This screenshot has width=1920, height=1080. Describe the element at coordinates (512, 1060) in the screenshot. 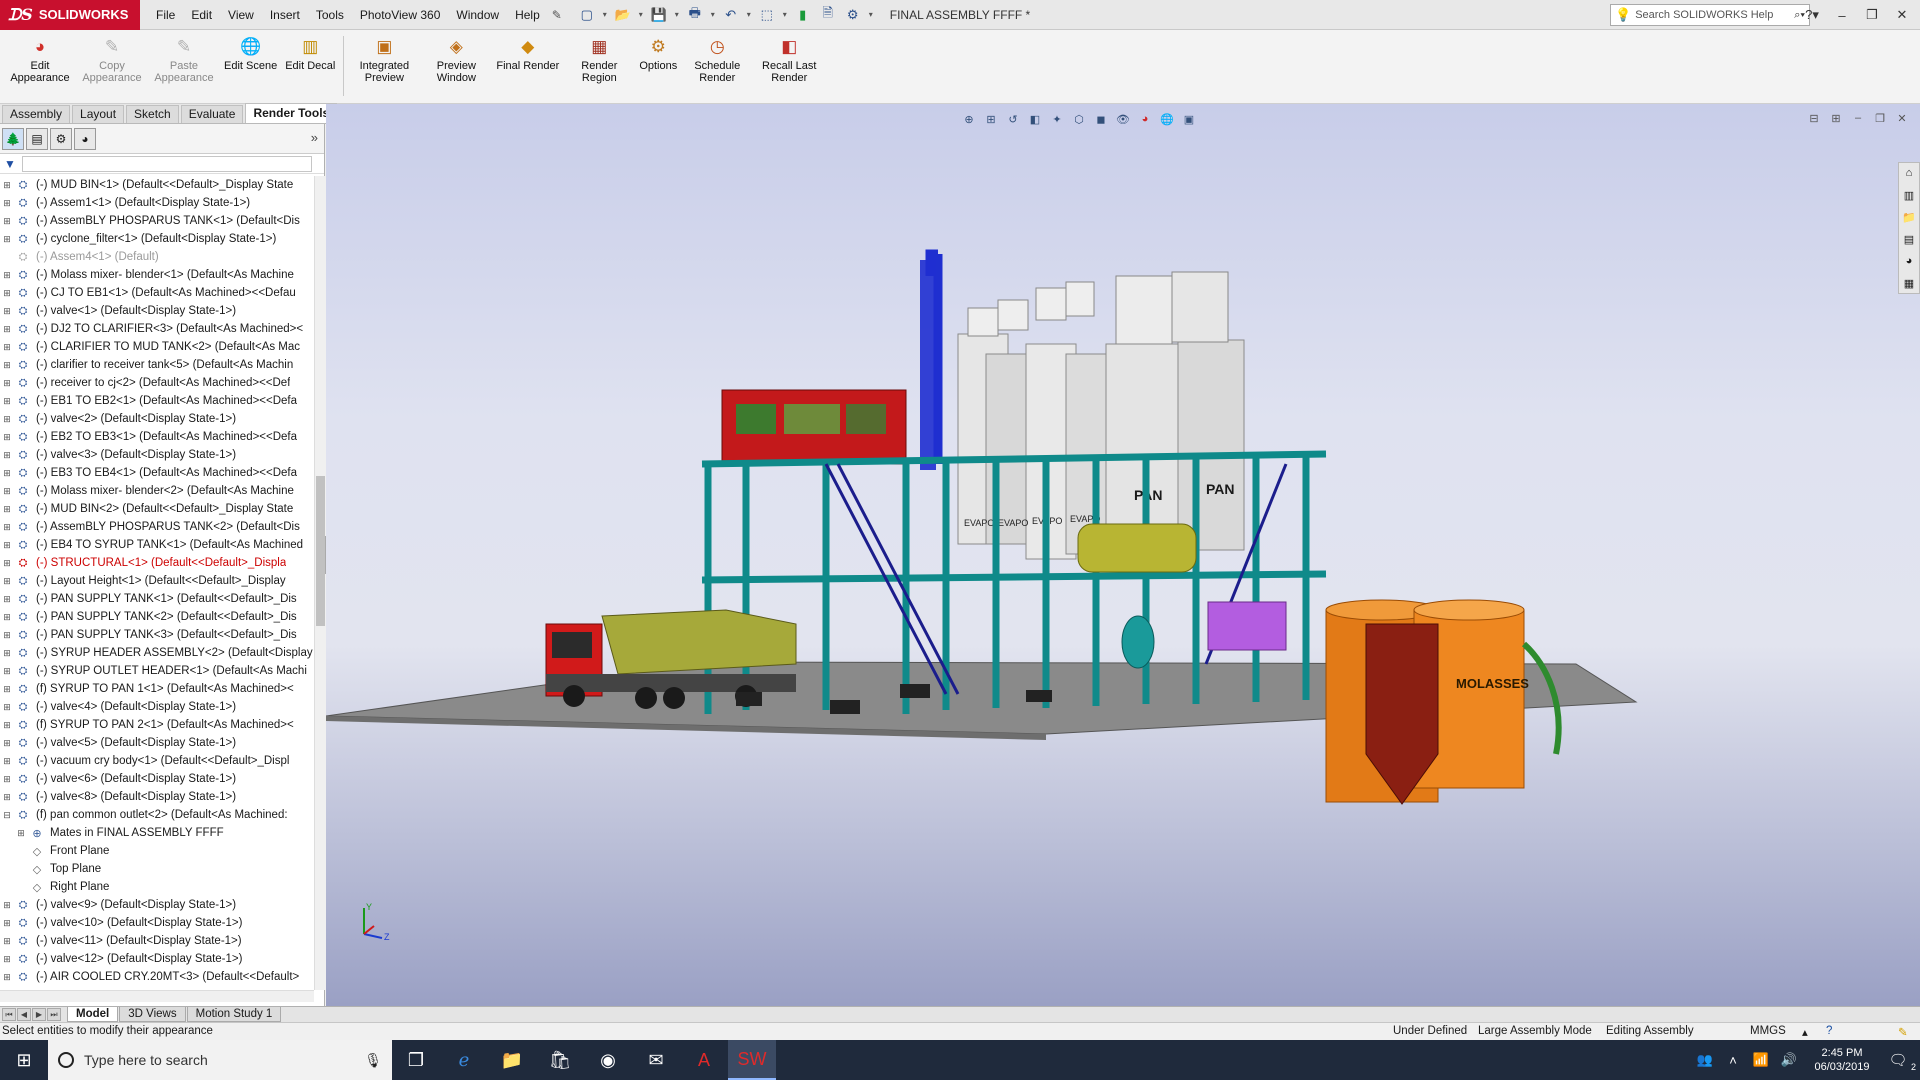

I see `file-explorer-taskbar-icon: 📁` at that location.